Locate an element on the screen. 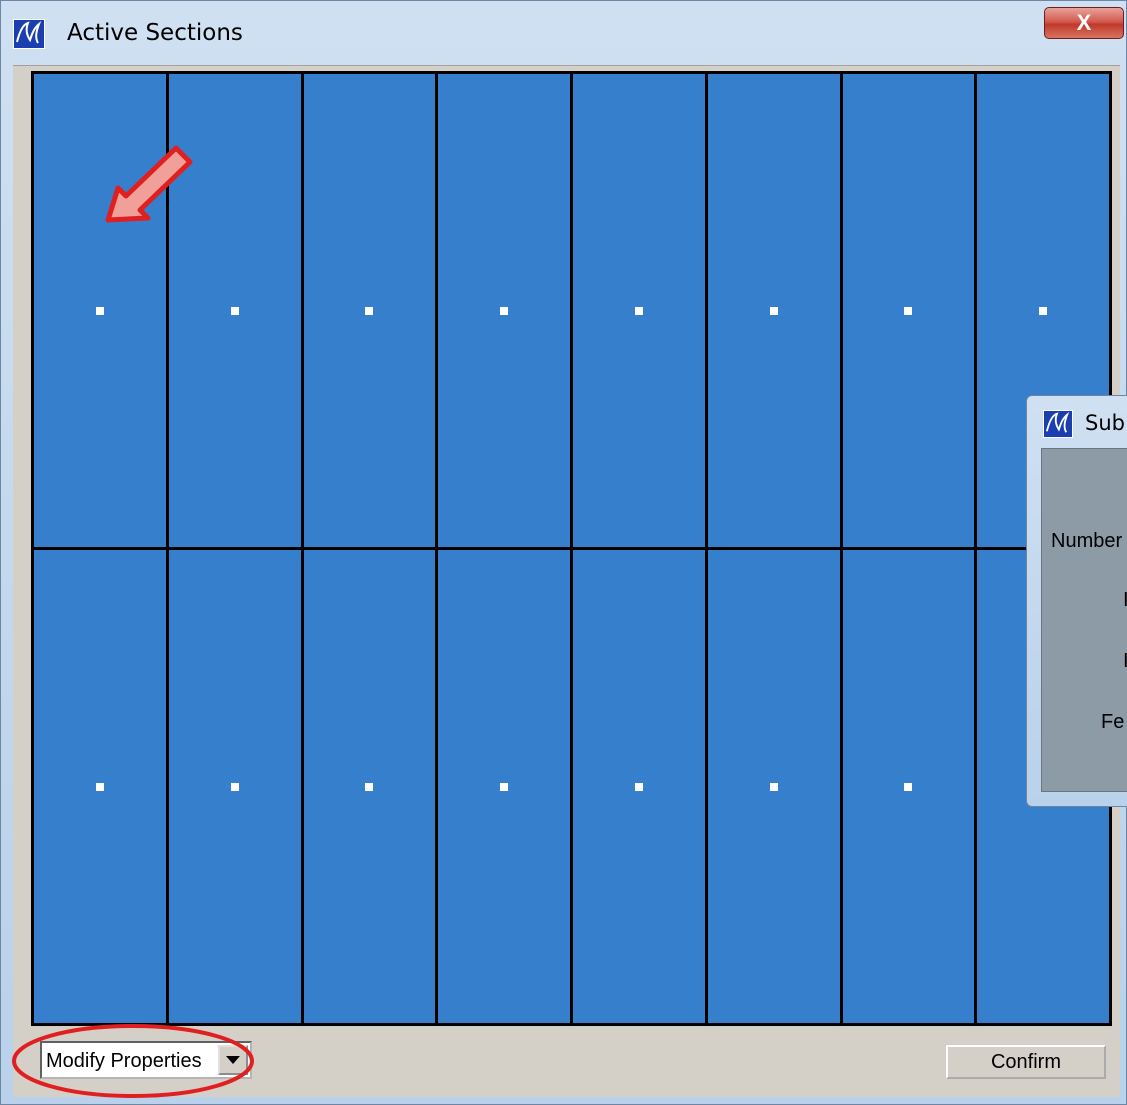 The height and width of the screenshot is (1105, 1127). close-icon: X is located at coordinates (1084, 22).